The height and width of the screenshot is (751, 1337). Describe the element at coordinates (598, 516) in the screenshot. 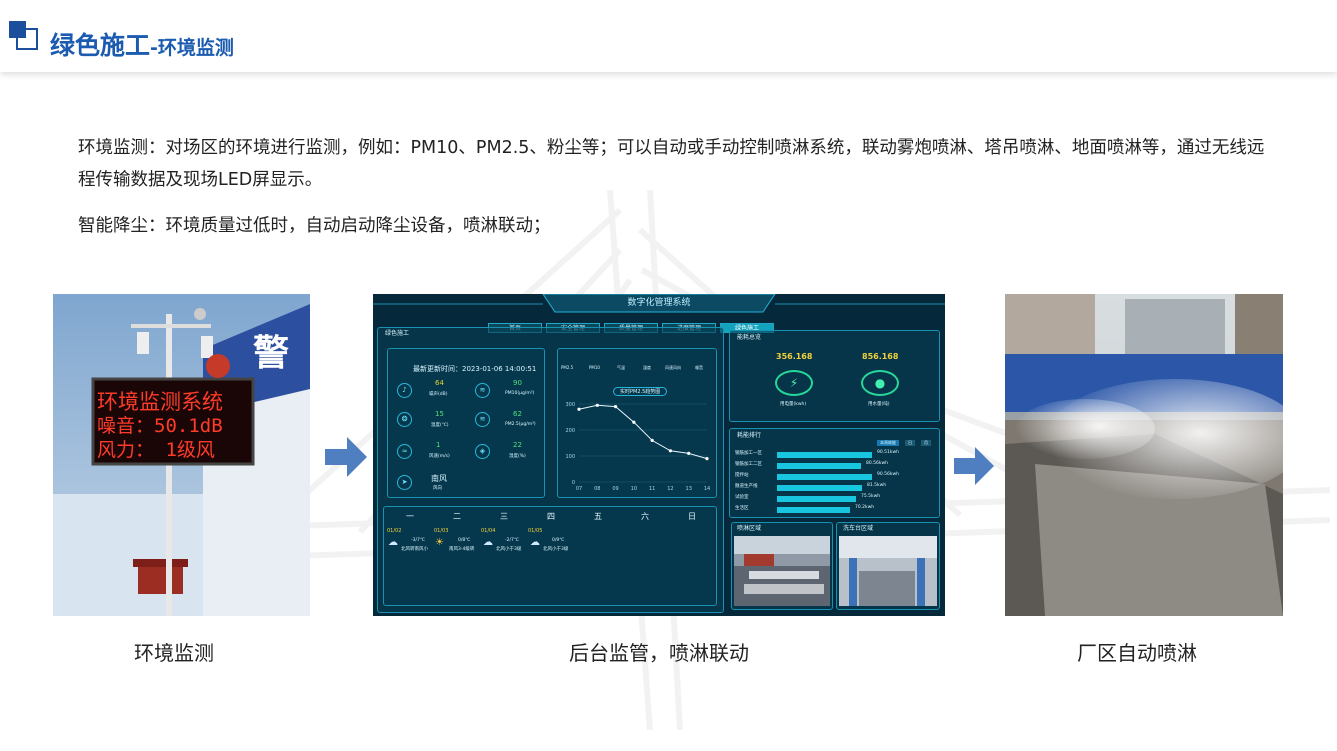

I see `week-day-fri: 五` at that location.